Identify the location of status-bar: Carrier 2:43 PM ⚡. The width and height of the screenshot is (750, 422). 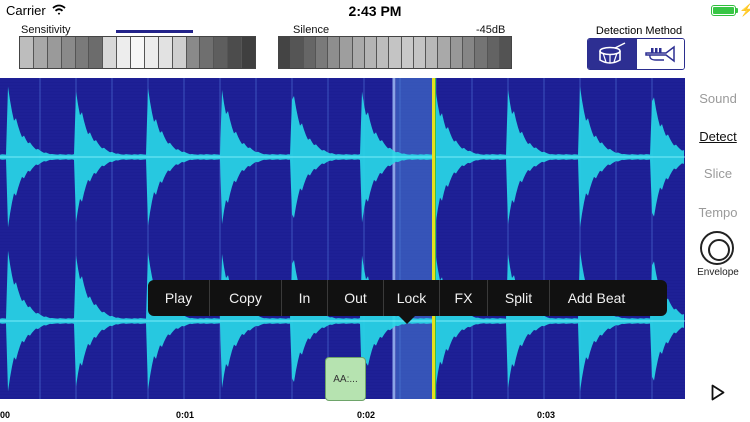
(375, 11).